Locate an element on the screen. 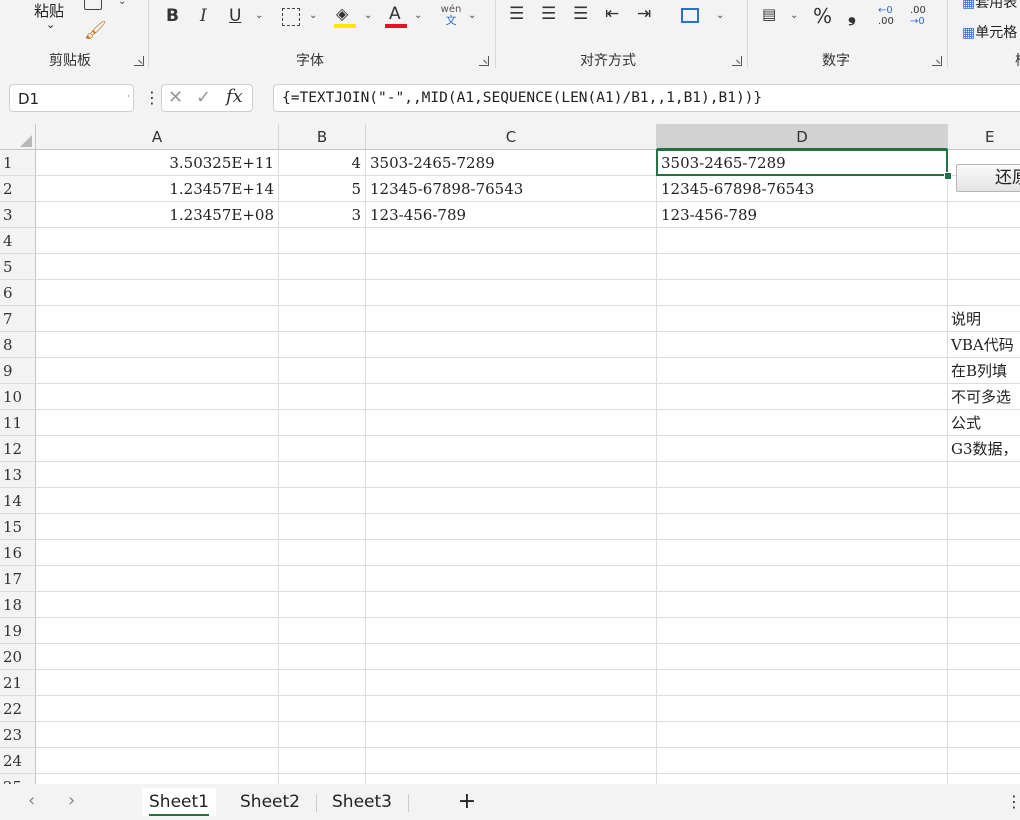 The image size is (1020, 820). cell-c9 is located at coordinates (511, 371).